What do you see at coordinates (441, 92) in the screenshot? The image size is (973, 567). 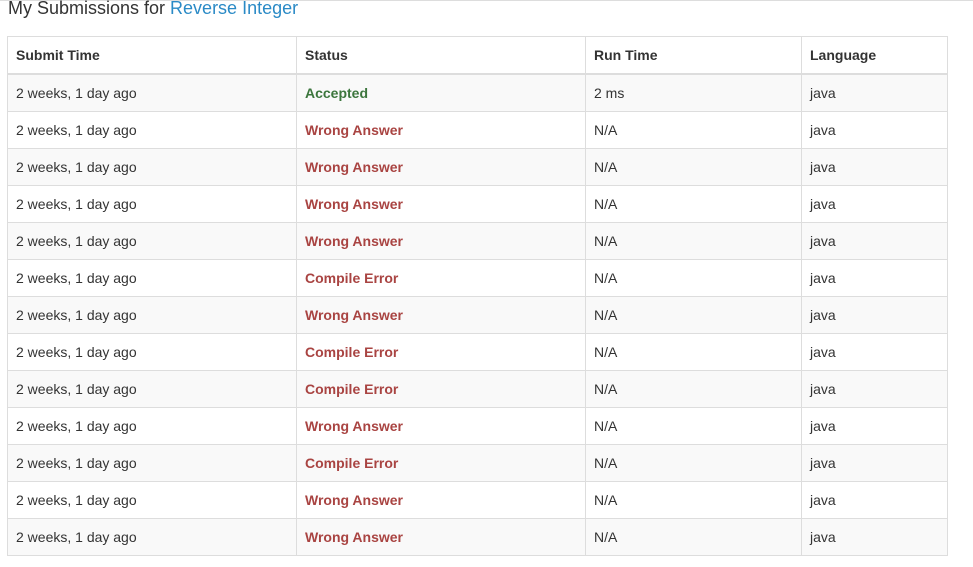 I see `status-cell: Accepted` at bounding box center [441, 92].